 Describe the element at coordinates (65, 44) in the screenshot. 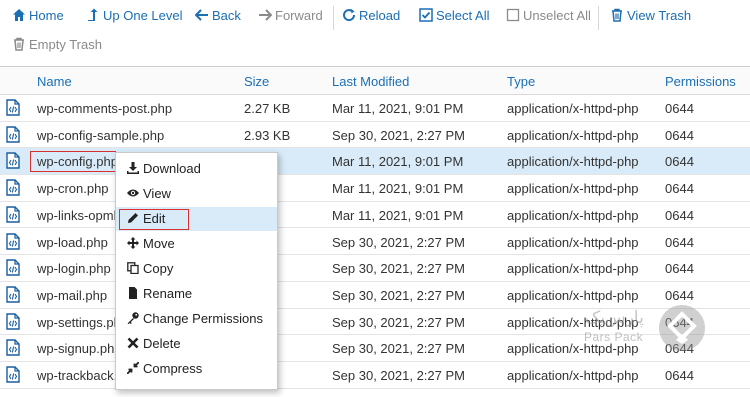

I see `empty-trash-label: Empty Trash` at that location.